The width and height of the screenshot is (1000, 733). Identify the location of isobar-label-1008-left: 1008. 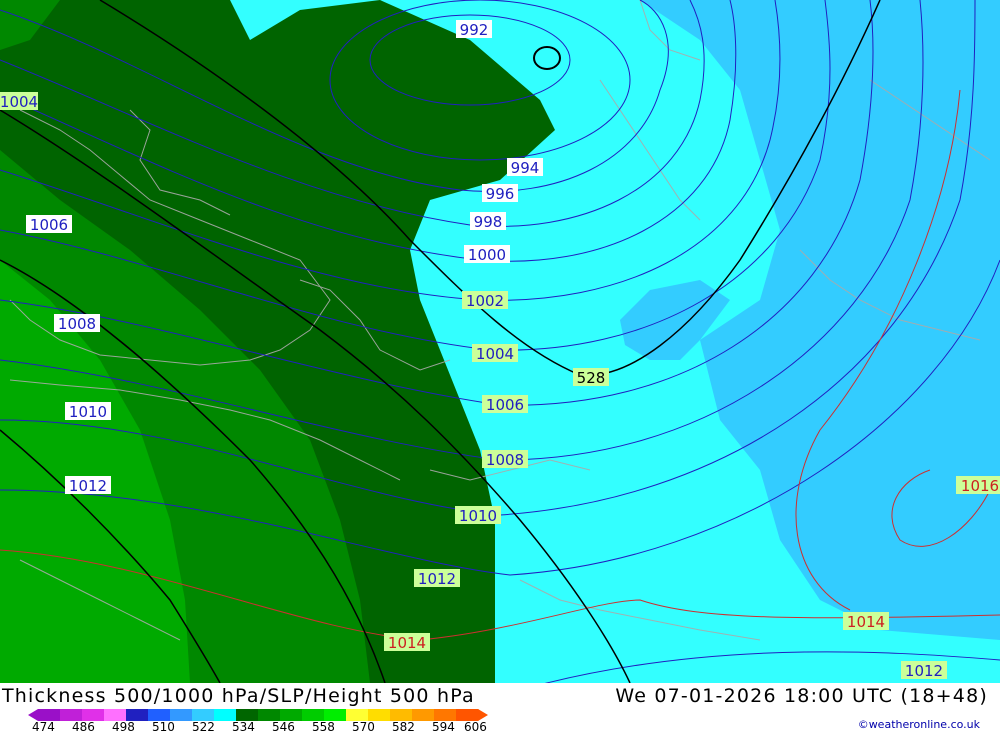
(77, 323).